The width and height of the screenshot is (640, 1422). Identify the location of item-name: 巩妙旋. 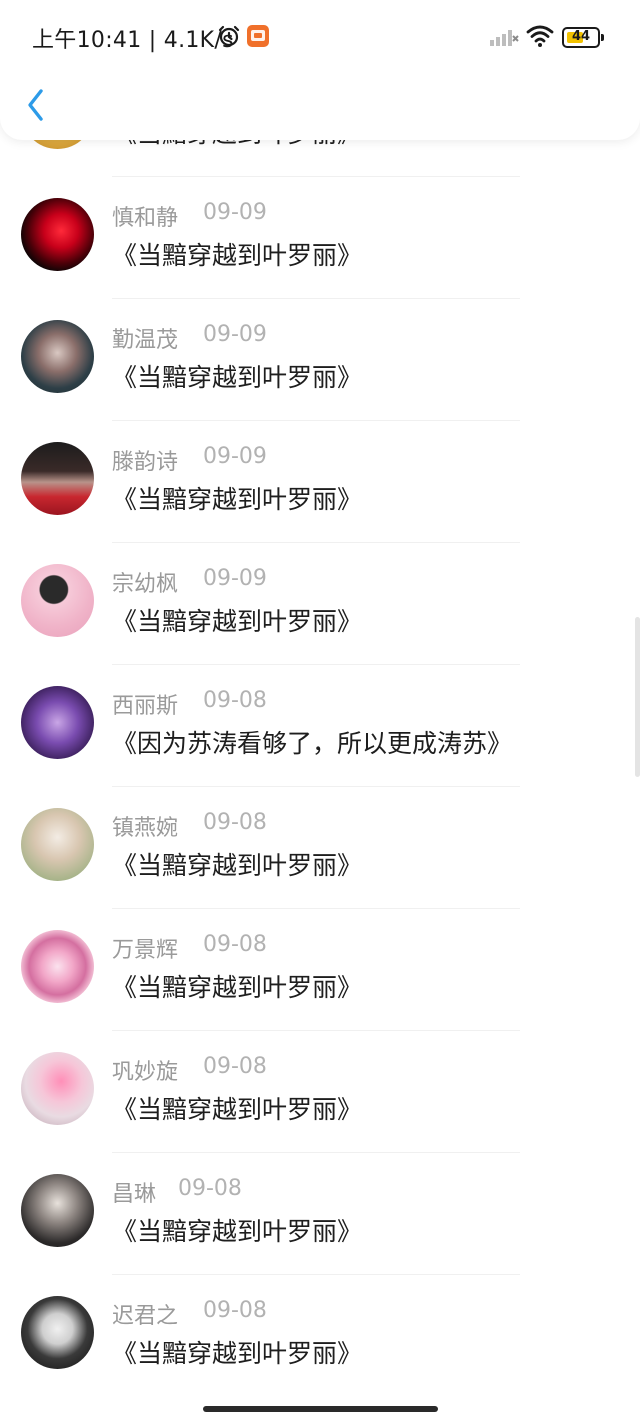
(145, 1072).